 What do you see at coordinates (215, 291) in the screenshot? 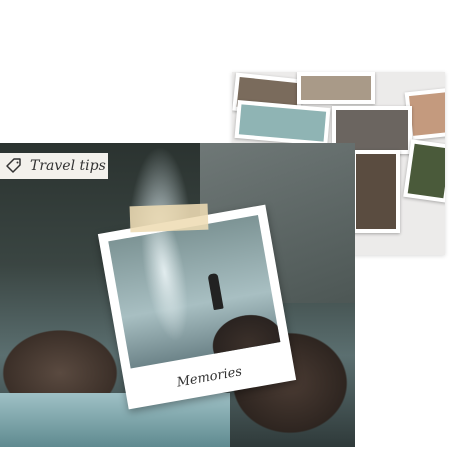
I see `hiker` at bounding box center [215, 291].